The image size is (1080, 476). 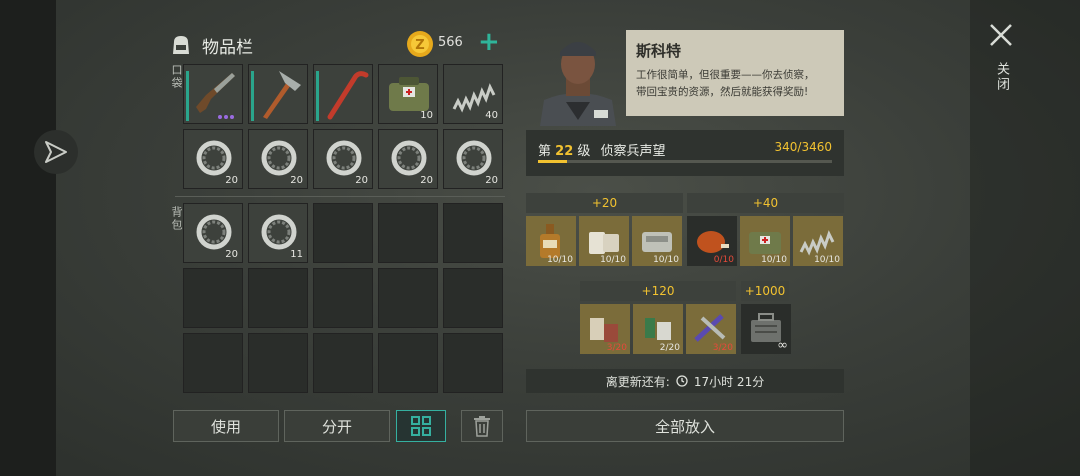 I want to click on npc-name: 斯科特, so click(x=659, y=51).